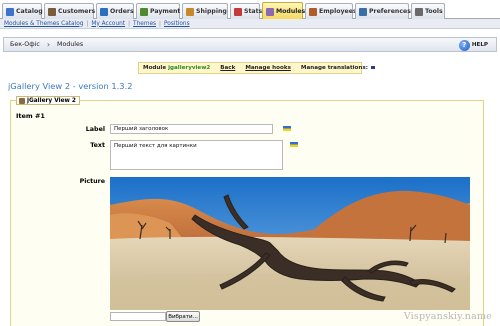 Image resolution: width=500 pixels, height=326 pixels. What do you see at coordinates (294, 144) in the screenshot?
I see `text-language-flag-icon` at bounding box center [294, 144].